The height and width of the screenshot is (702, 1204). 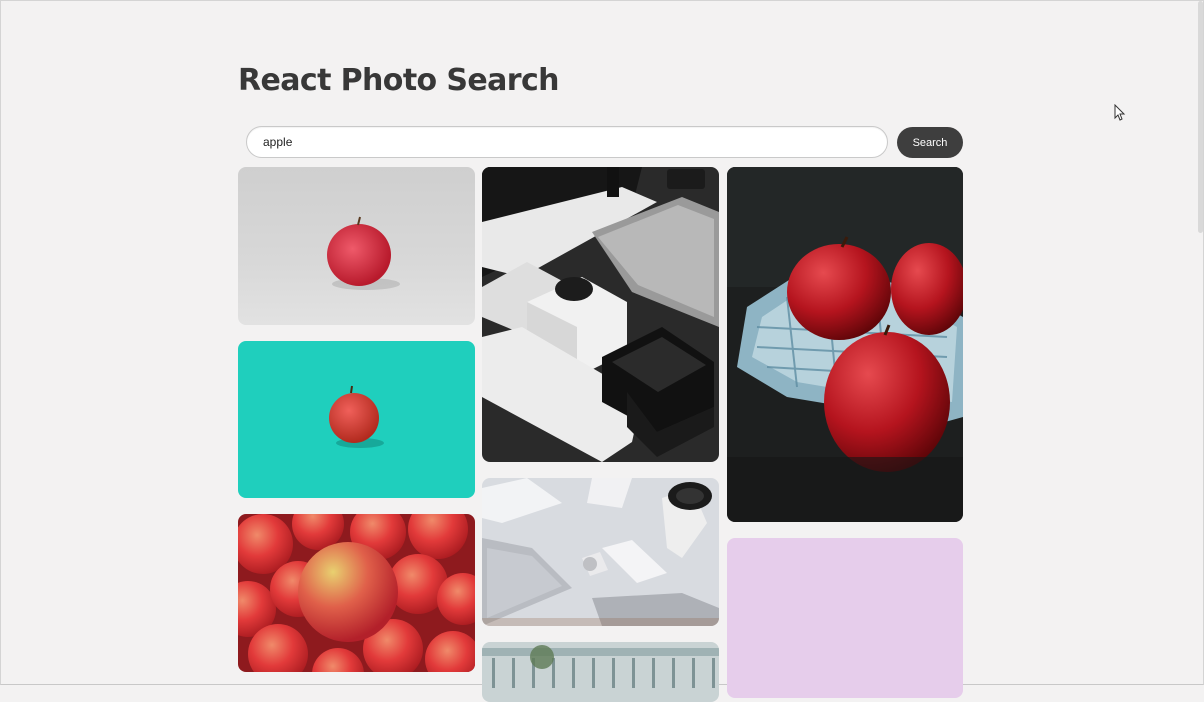 What do you see at coordinates (930, 142) in the screenshot?
I see `search-button: Search` at bounding box center [930, 142].